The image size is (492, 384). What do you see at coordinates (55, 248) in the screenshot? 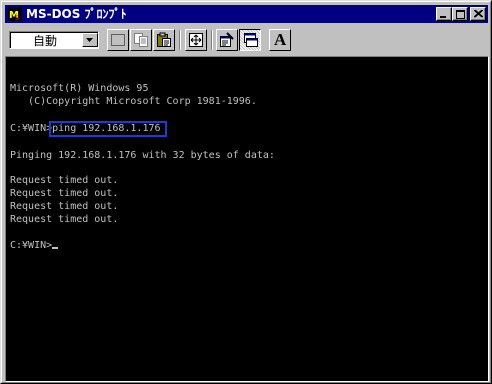
I see `text-cursor` at bounding box center [55, 248].